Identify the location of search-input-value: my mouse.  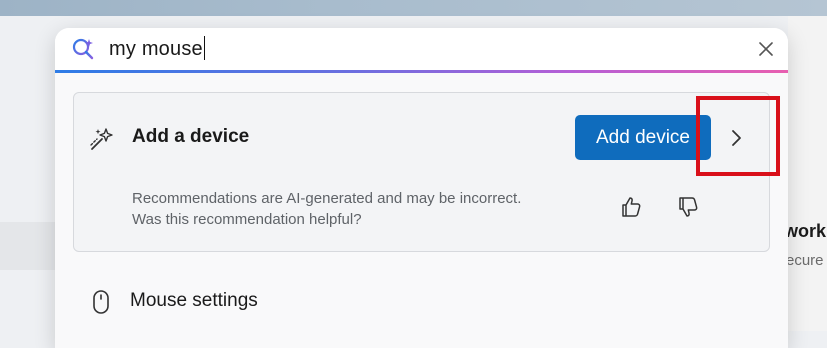
(156, 49).